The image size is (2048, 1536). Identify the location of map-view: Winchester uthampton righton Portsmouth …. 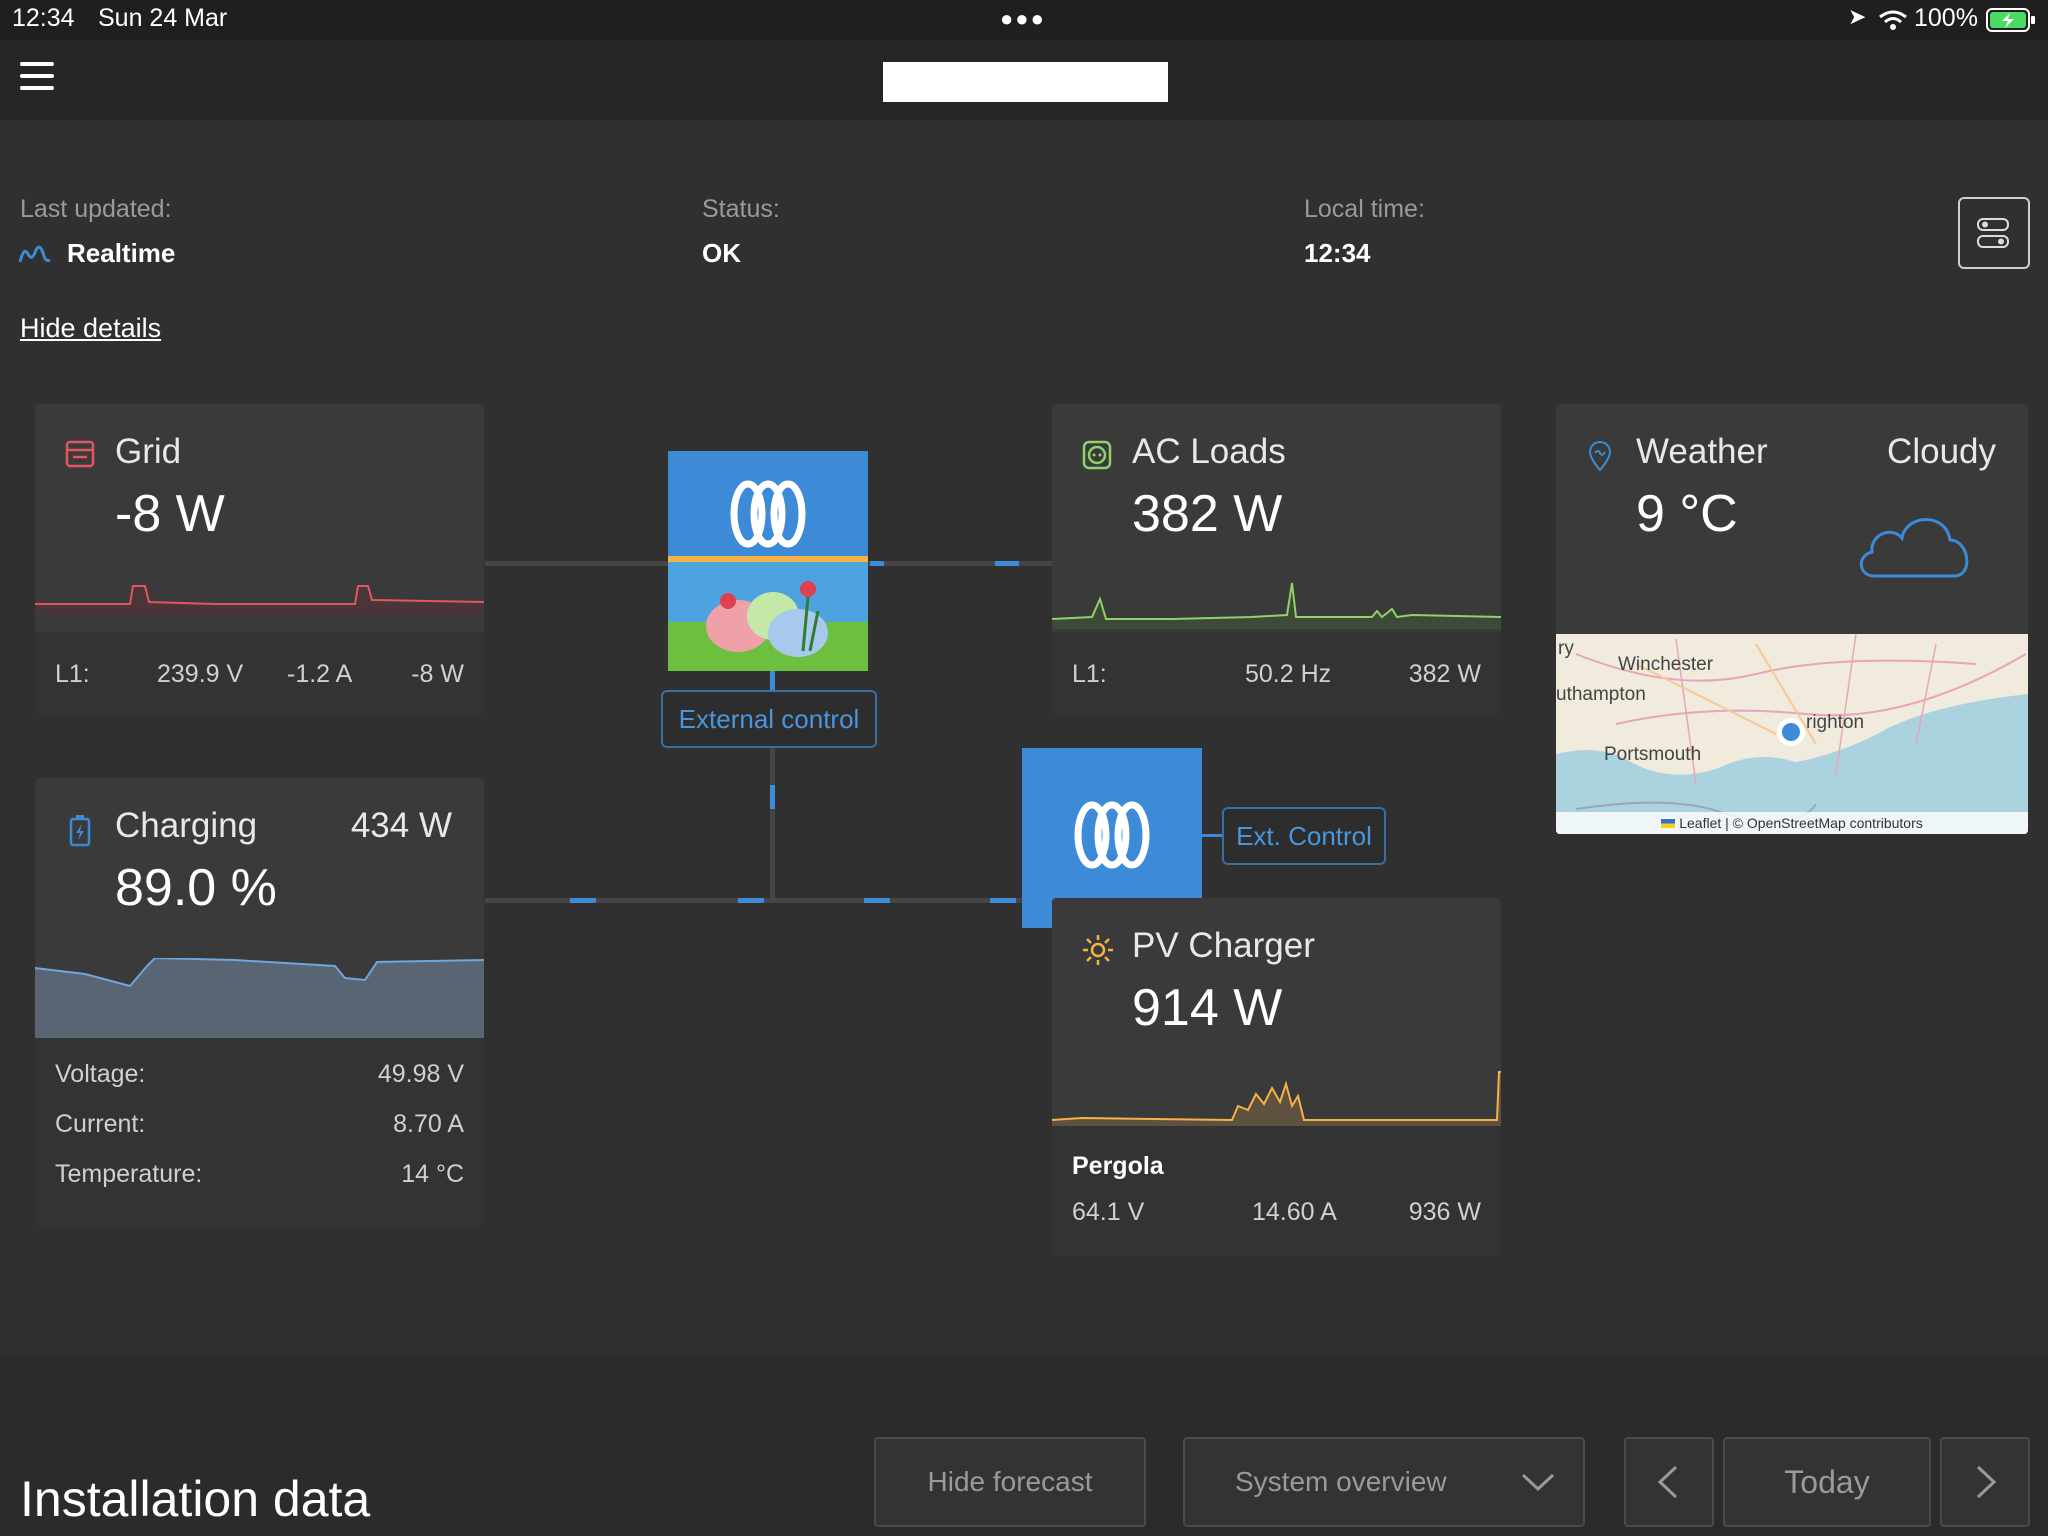
(1792, 734).